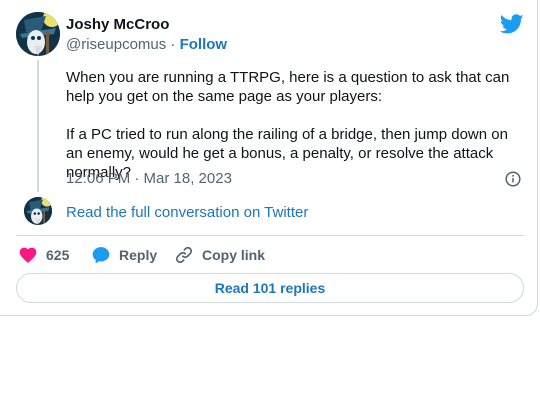 The width and height of the screenshot is (540, 401). What do you see at coordinates (117, 24) in the screenshot?
I see `author-display-name: Joshy McCroo` at bounding box center [117, 24].